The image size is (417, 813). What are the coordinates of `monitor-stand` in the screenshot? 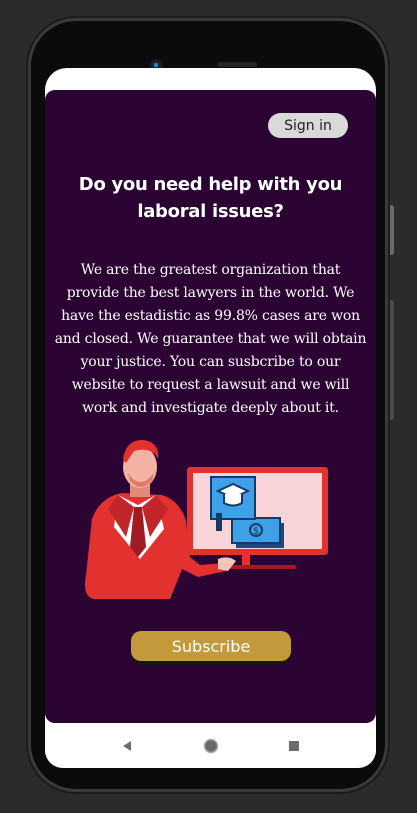 It's located at (262, 567).